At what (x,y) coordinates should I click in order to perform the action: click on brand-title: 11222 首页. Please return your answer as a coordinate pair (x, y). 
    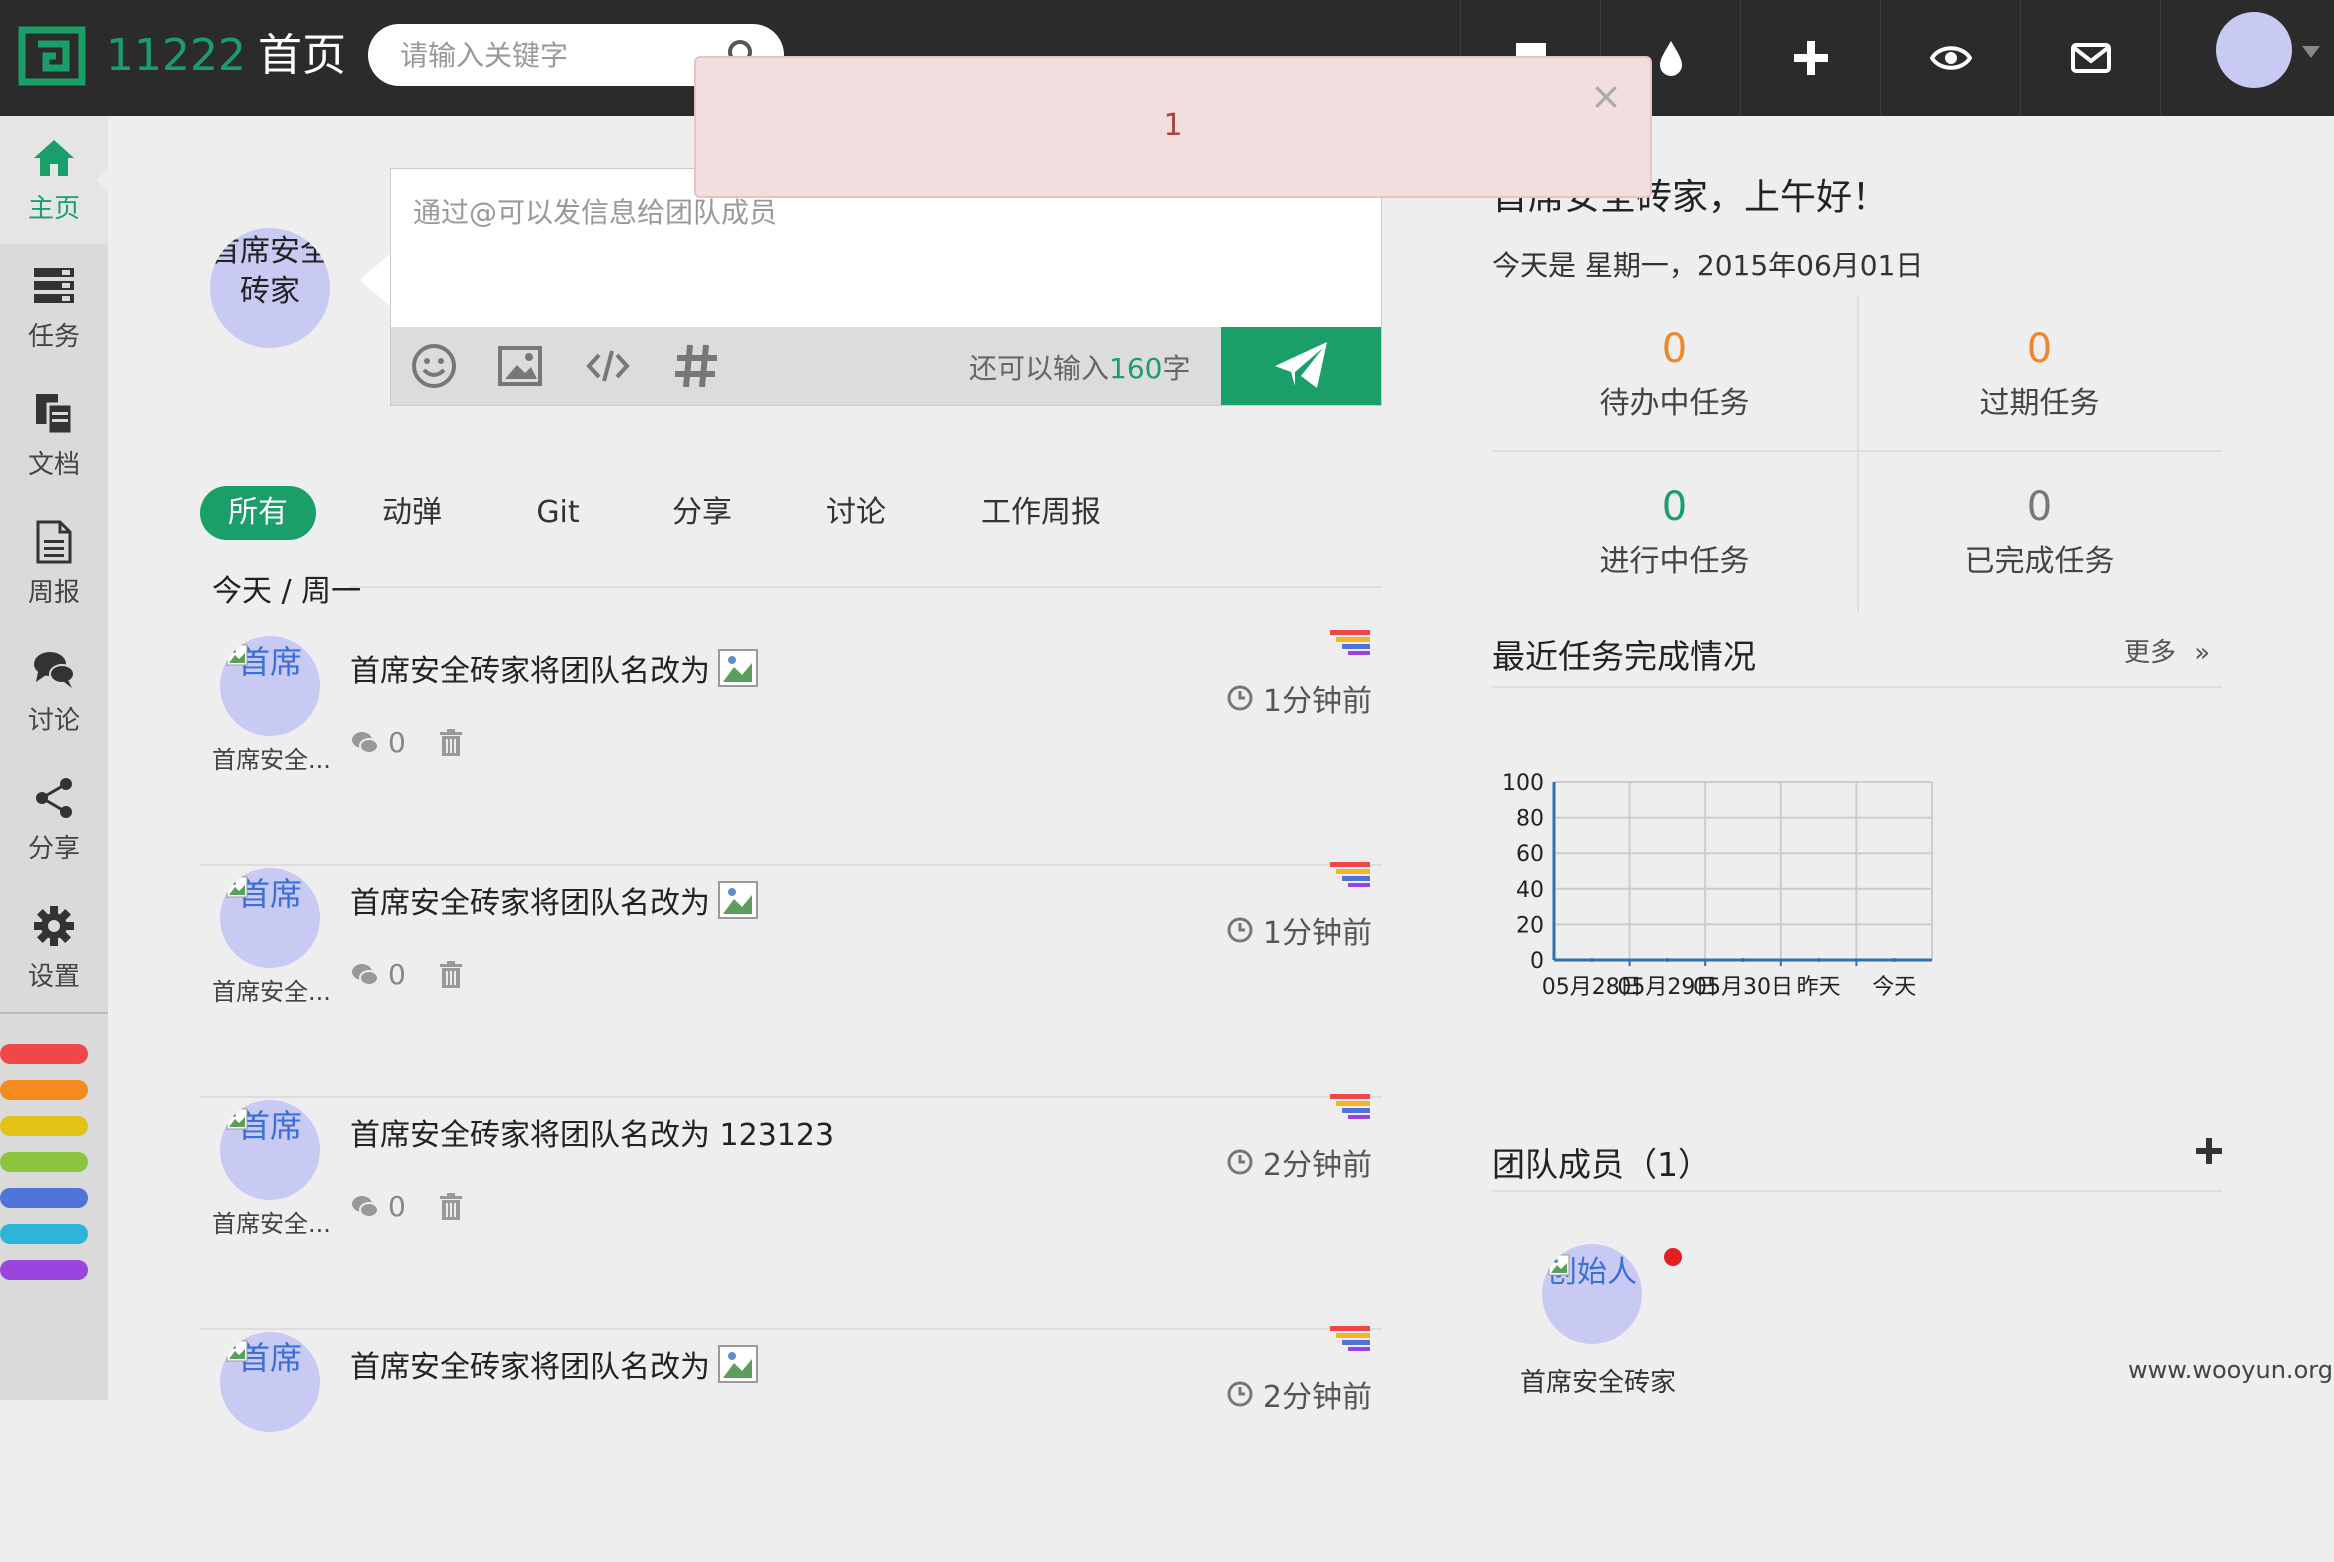
    Looking at the image, I should click on (226, 56).